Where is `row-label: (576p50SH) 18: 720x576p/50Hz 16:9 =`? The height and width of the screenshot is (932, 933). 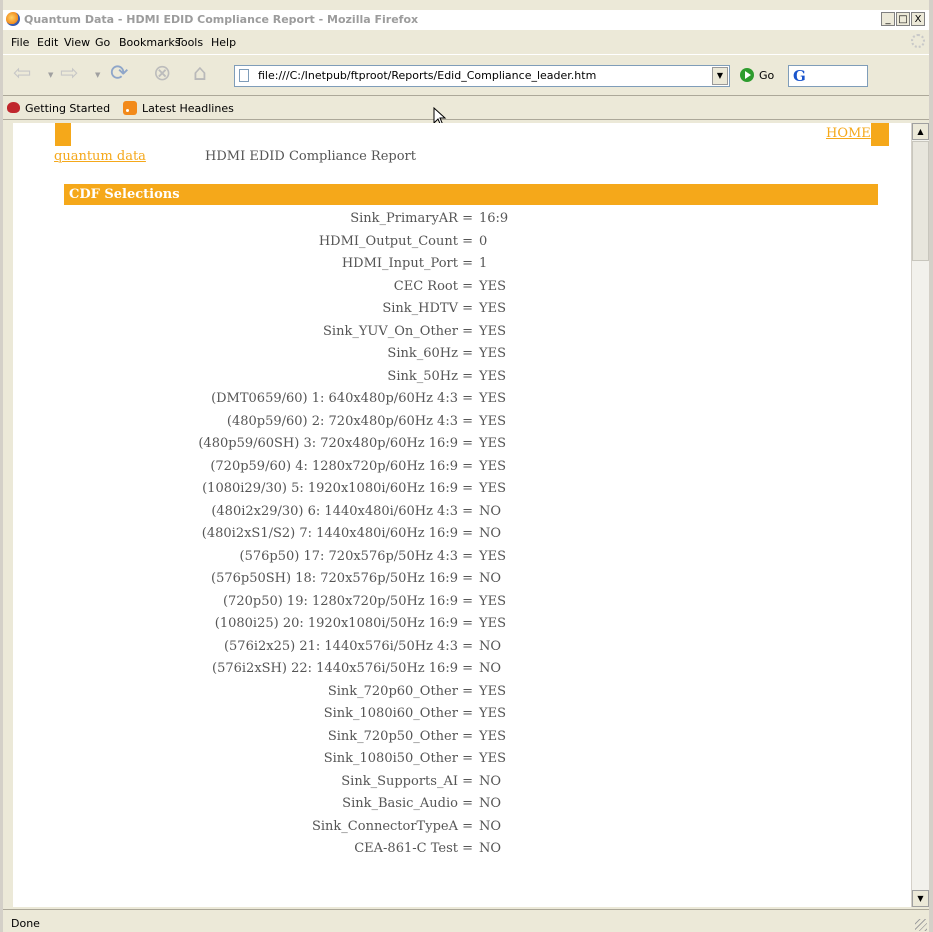 row-label: (576p50SH) 18: 720x576p/50Hz 16:9 = is located at coordinates (342, 578).